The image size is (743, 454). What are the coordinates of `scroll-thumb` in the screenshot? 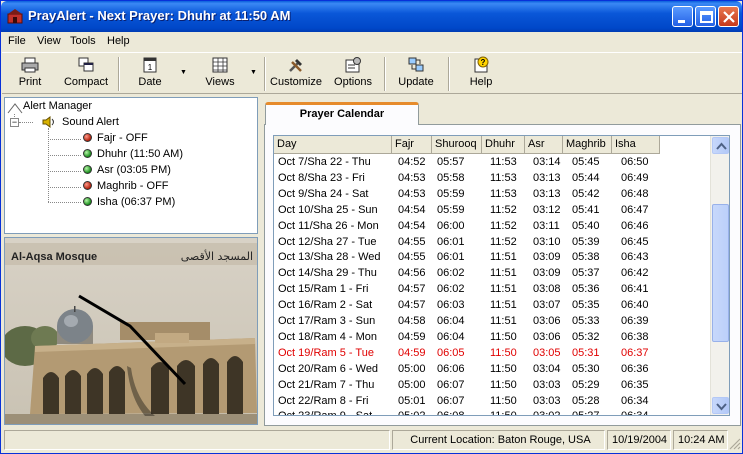 It's located at (720, 273).